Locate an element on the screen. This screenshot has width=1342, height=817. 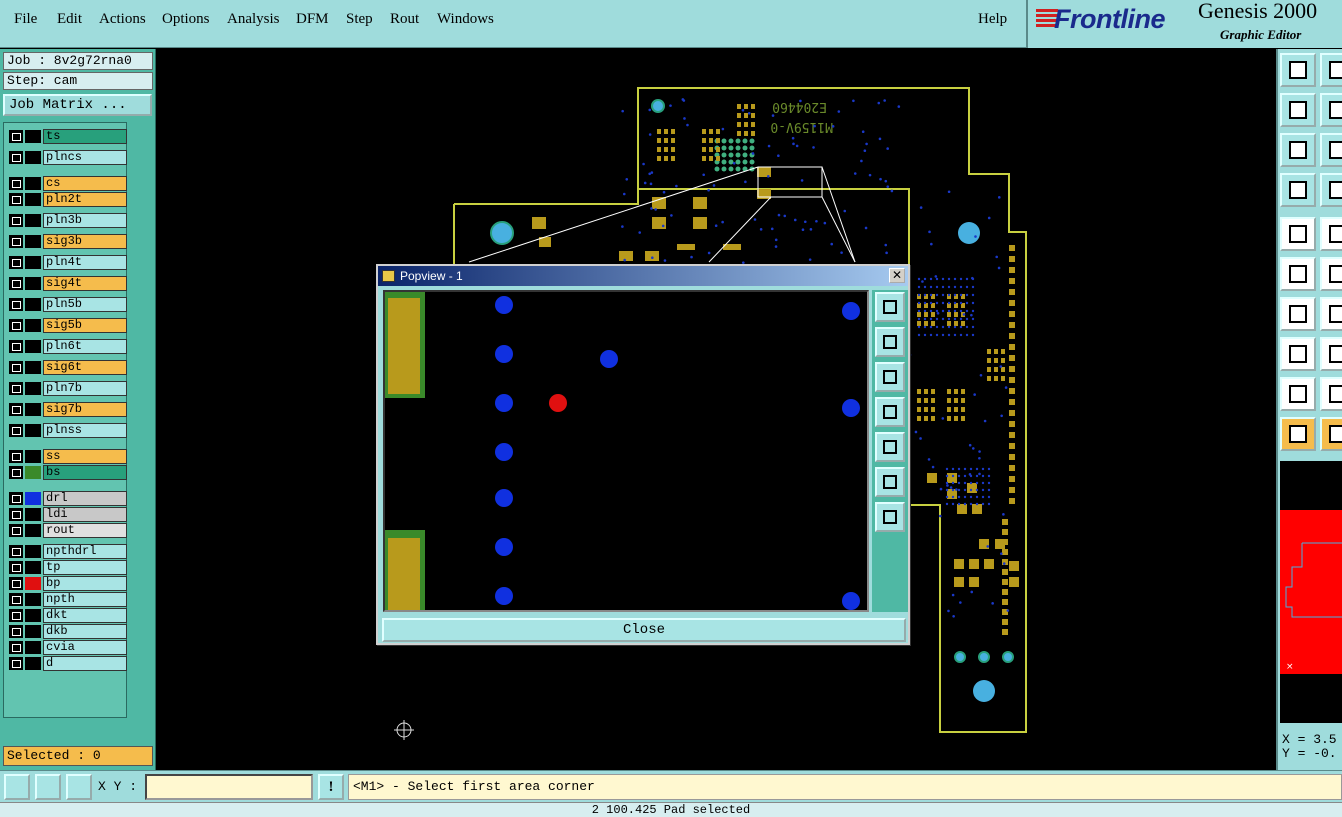
layer-name: pln5b is located at coordinates (85, 304).